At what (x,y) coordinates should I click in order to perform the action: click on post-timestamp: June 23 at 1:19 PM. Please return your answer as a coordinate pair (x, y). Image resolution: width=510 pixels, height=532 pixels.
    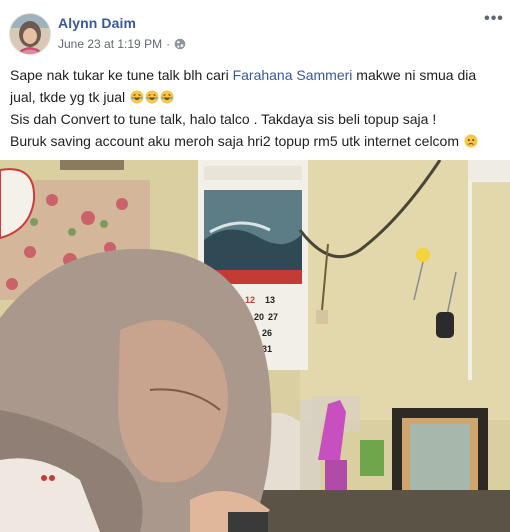
    Looking at the image, I should click on (110, 44).